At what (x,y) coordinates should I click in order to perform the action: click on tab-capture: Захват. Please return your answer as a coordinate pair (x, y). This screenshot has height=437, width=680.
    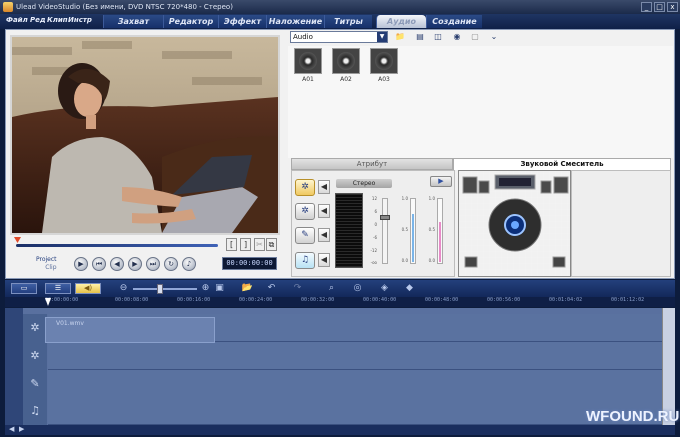
    Looking at the image, I should click on (133, 21).